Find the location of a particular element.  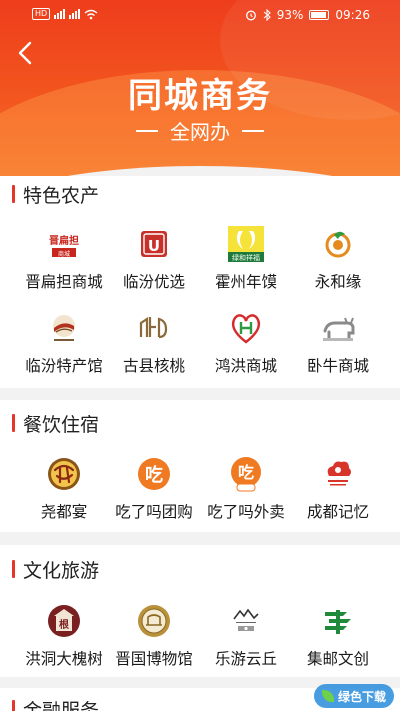

clock: 09:26 is located at coordinates (352, 15).